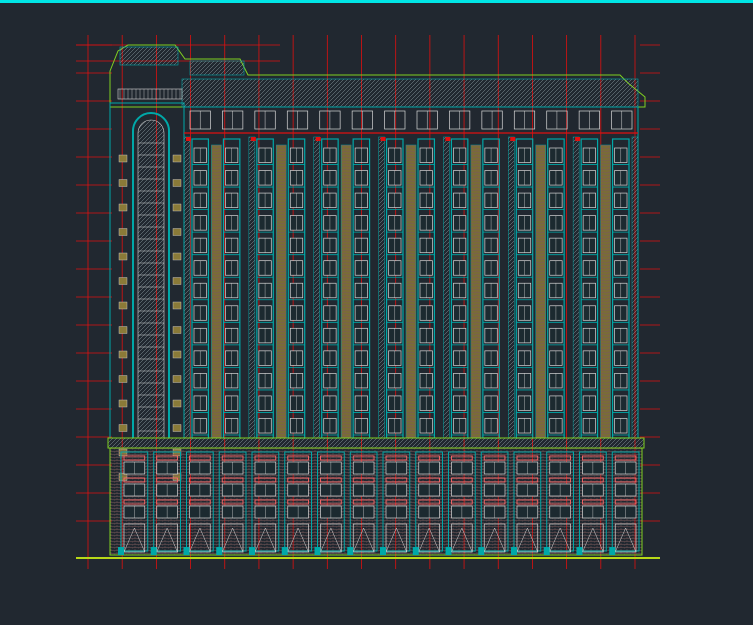 This screenshot has width=753, height=625. I want to click on arched-window, so click(151, 278).